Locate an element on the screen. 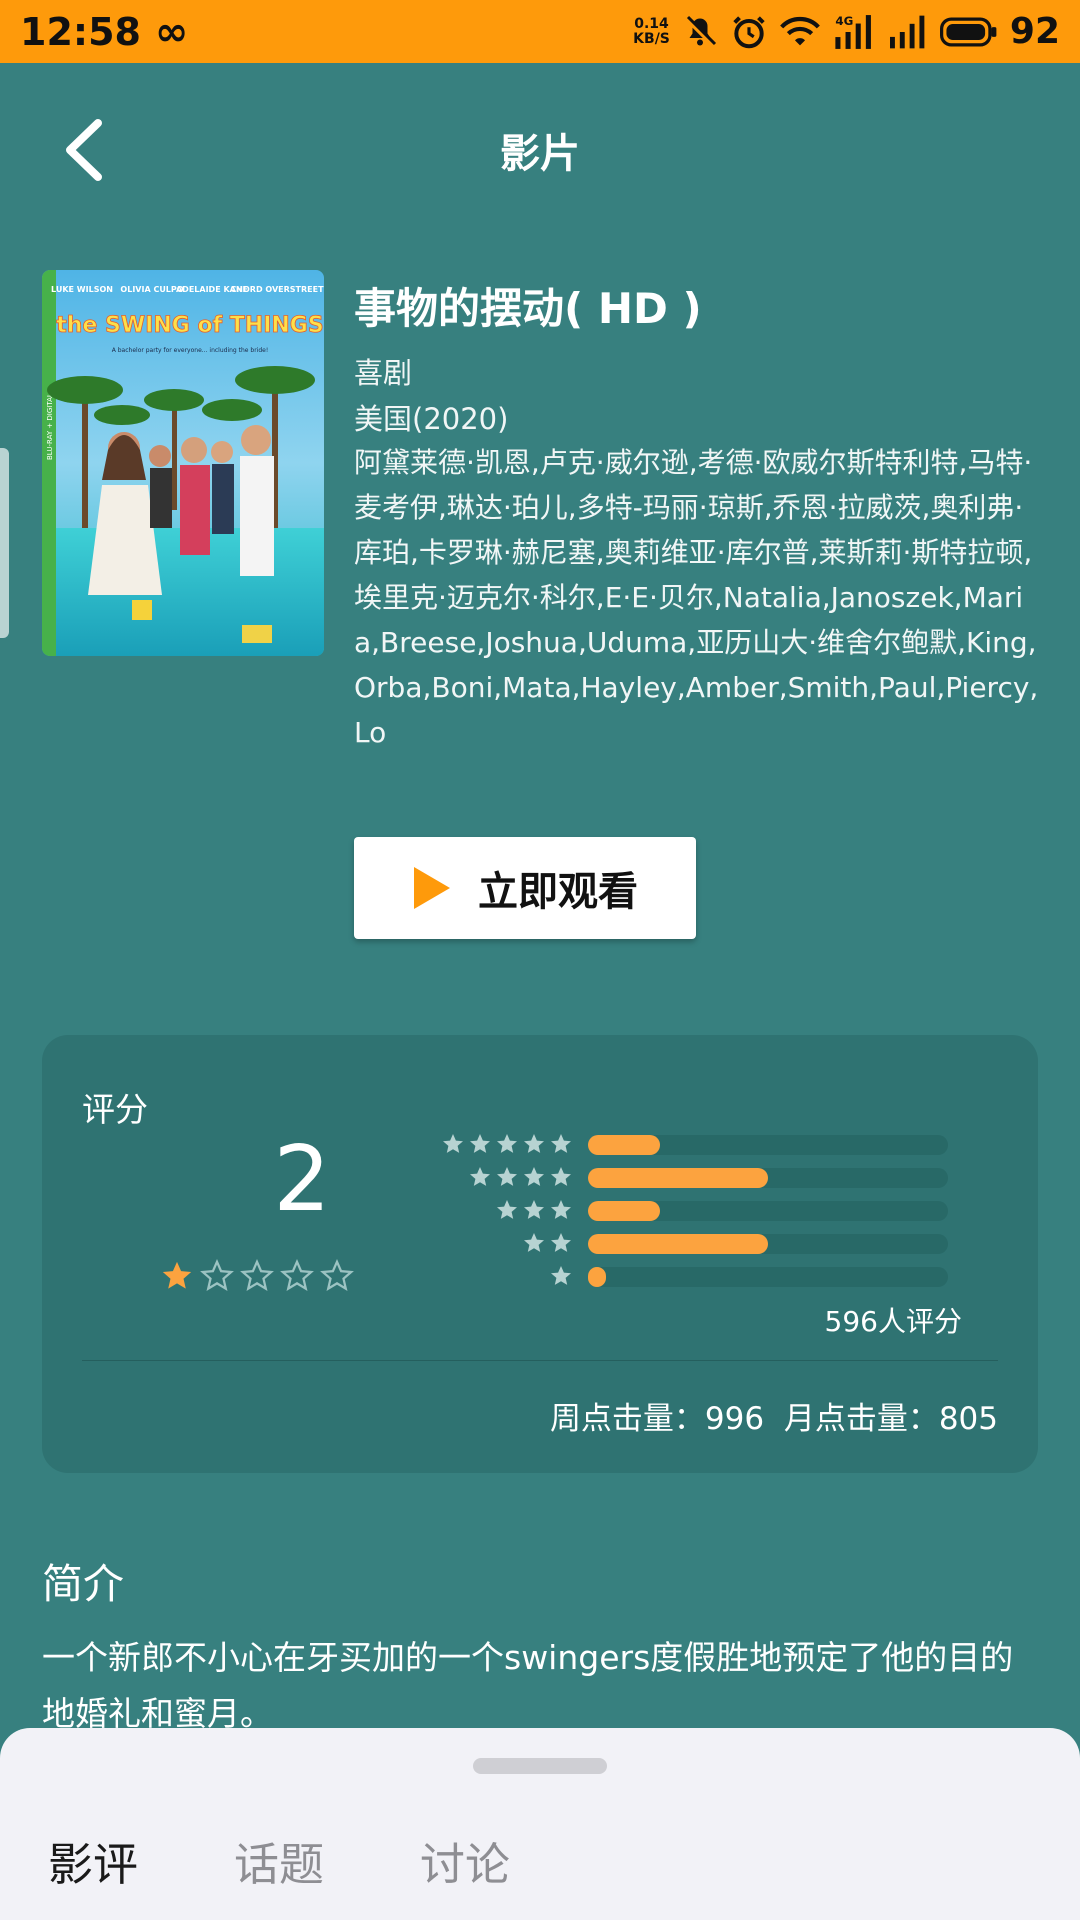 This screenshot has width=1080, height=1920. battery-percent: 92 is located at coordinates (1034, 31).